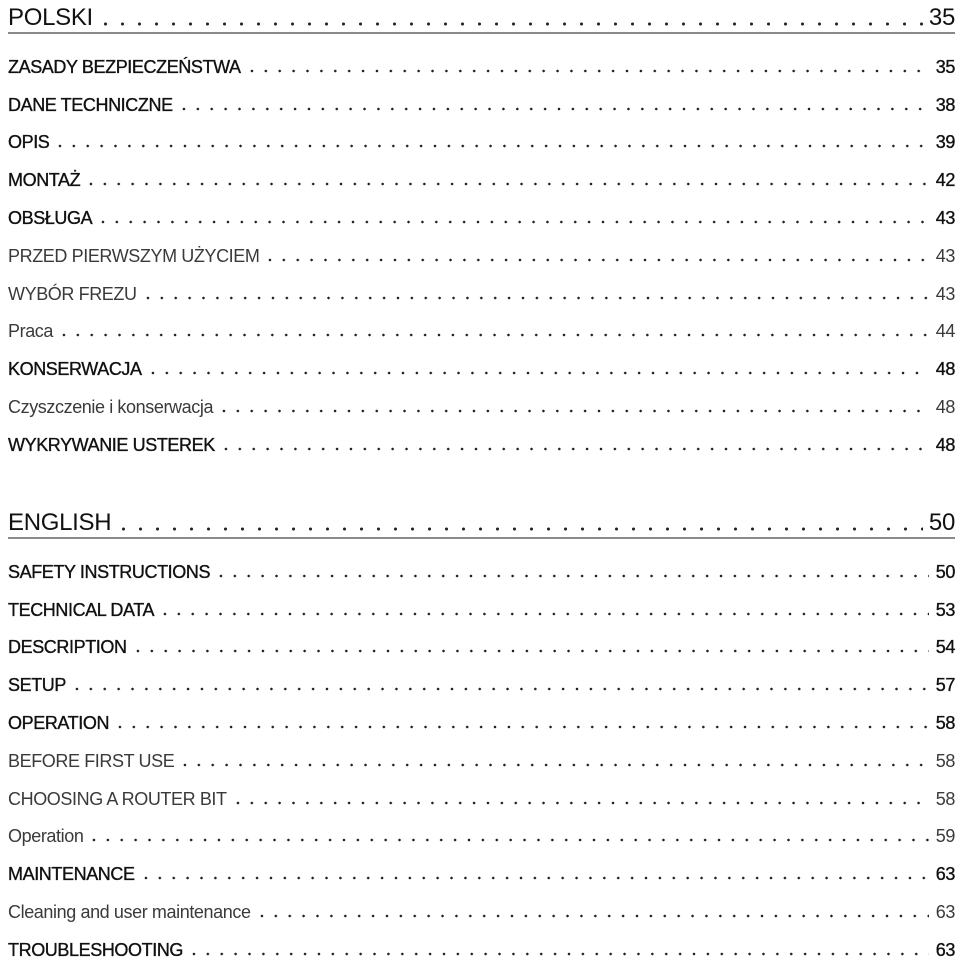  Describe the element at coordinates (482, 97) in the screenshot. I see `toc-entry: DANE TECHNICZNE 38` at that location.